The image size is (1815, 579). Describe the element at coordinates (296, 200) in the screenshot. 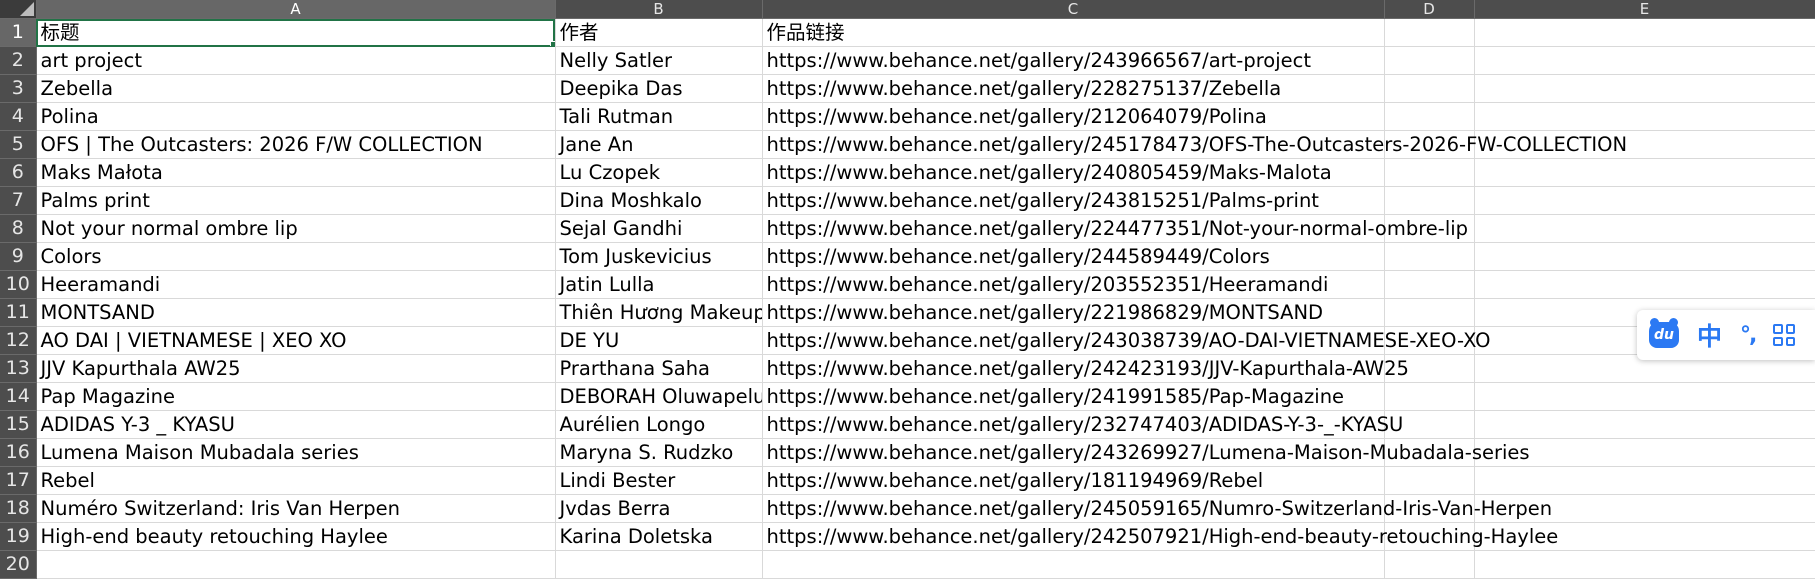

I see `cell-title: Palms print` at that location.